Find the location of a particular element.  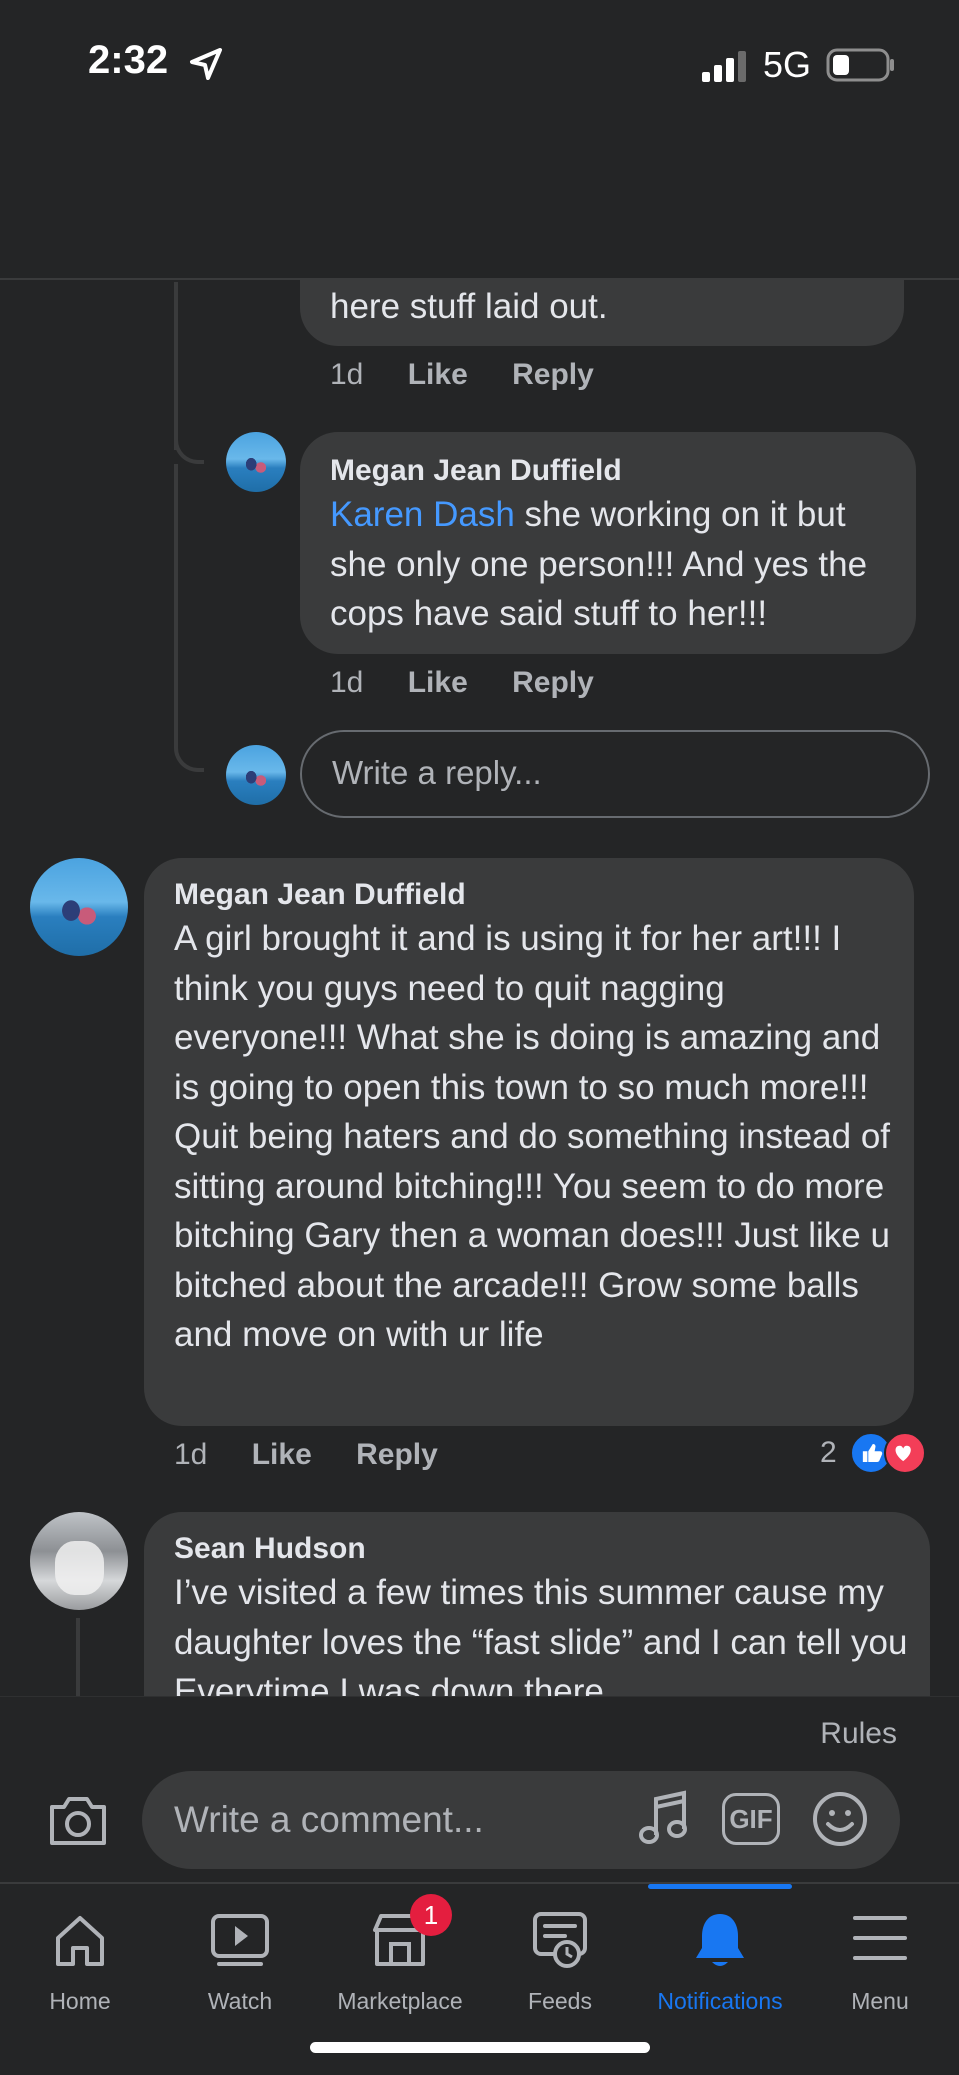

nav-label: Marketplace is located at coordinates (400, 2001).